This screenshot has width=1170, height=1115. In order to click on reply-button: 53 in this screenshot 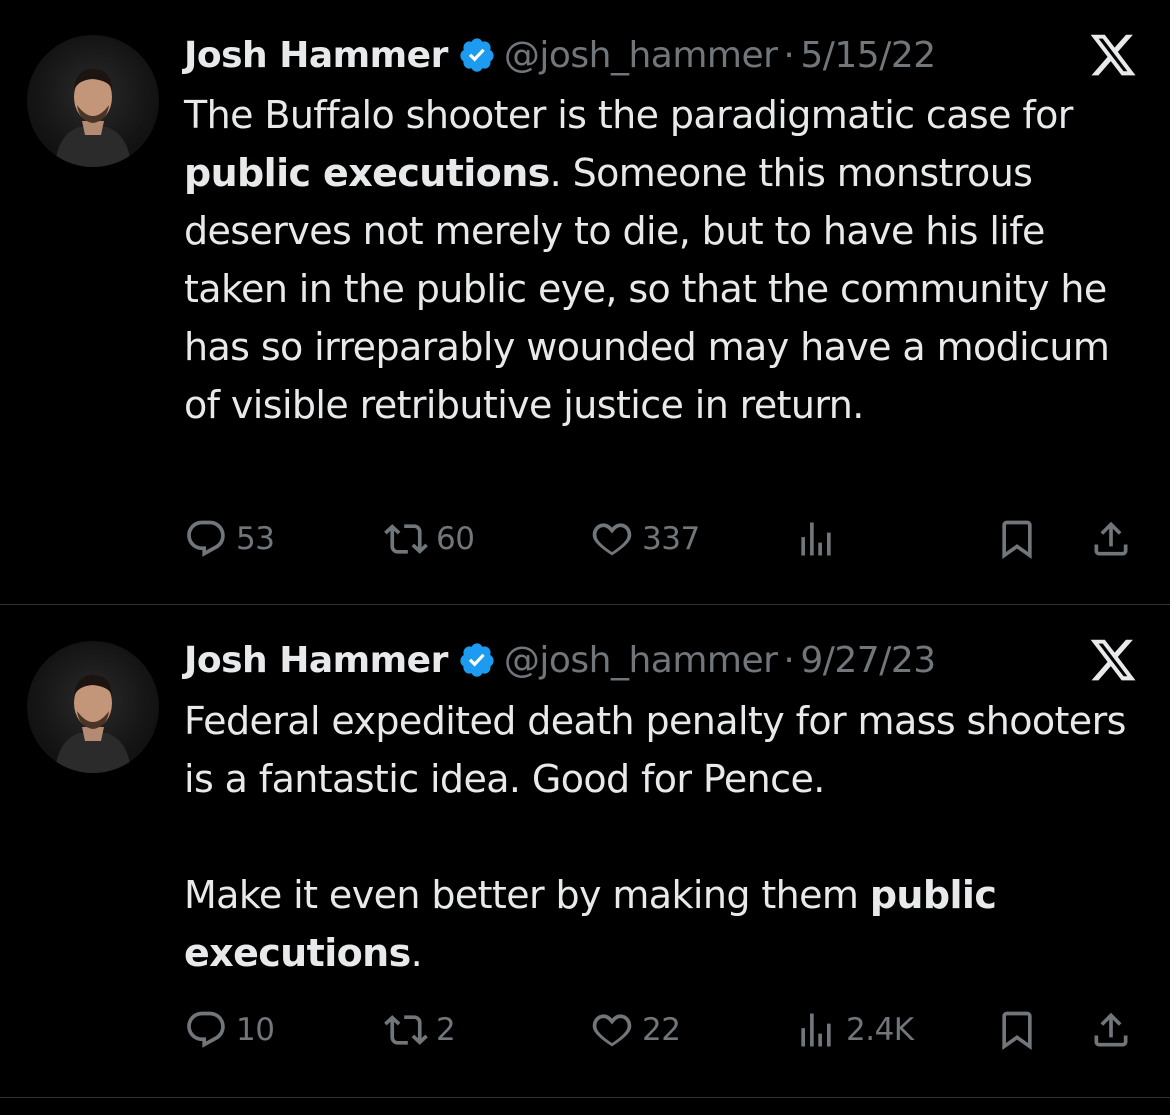, I will do `click(229, 539)`.